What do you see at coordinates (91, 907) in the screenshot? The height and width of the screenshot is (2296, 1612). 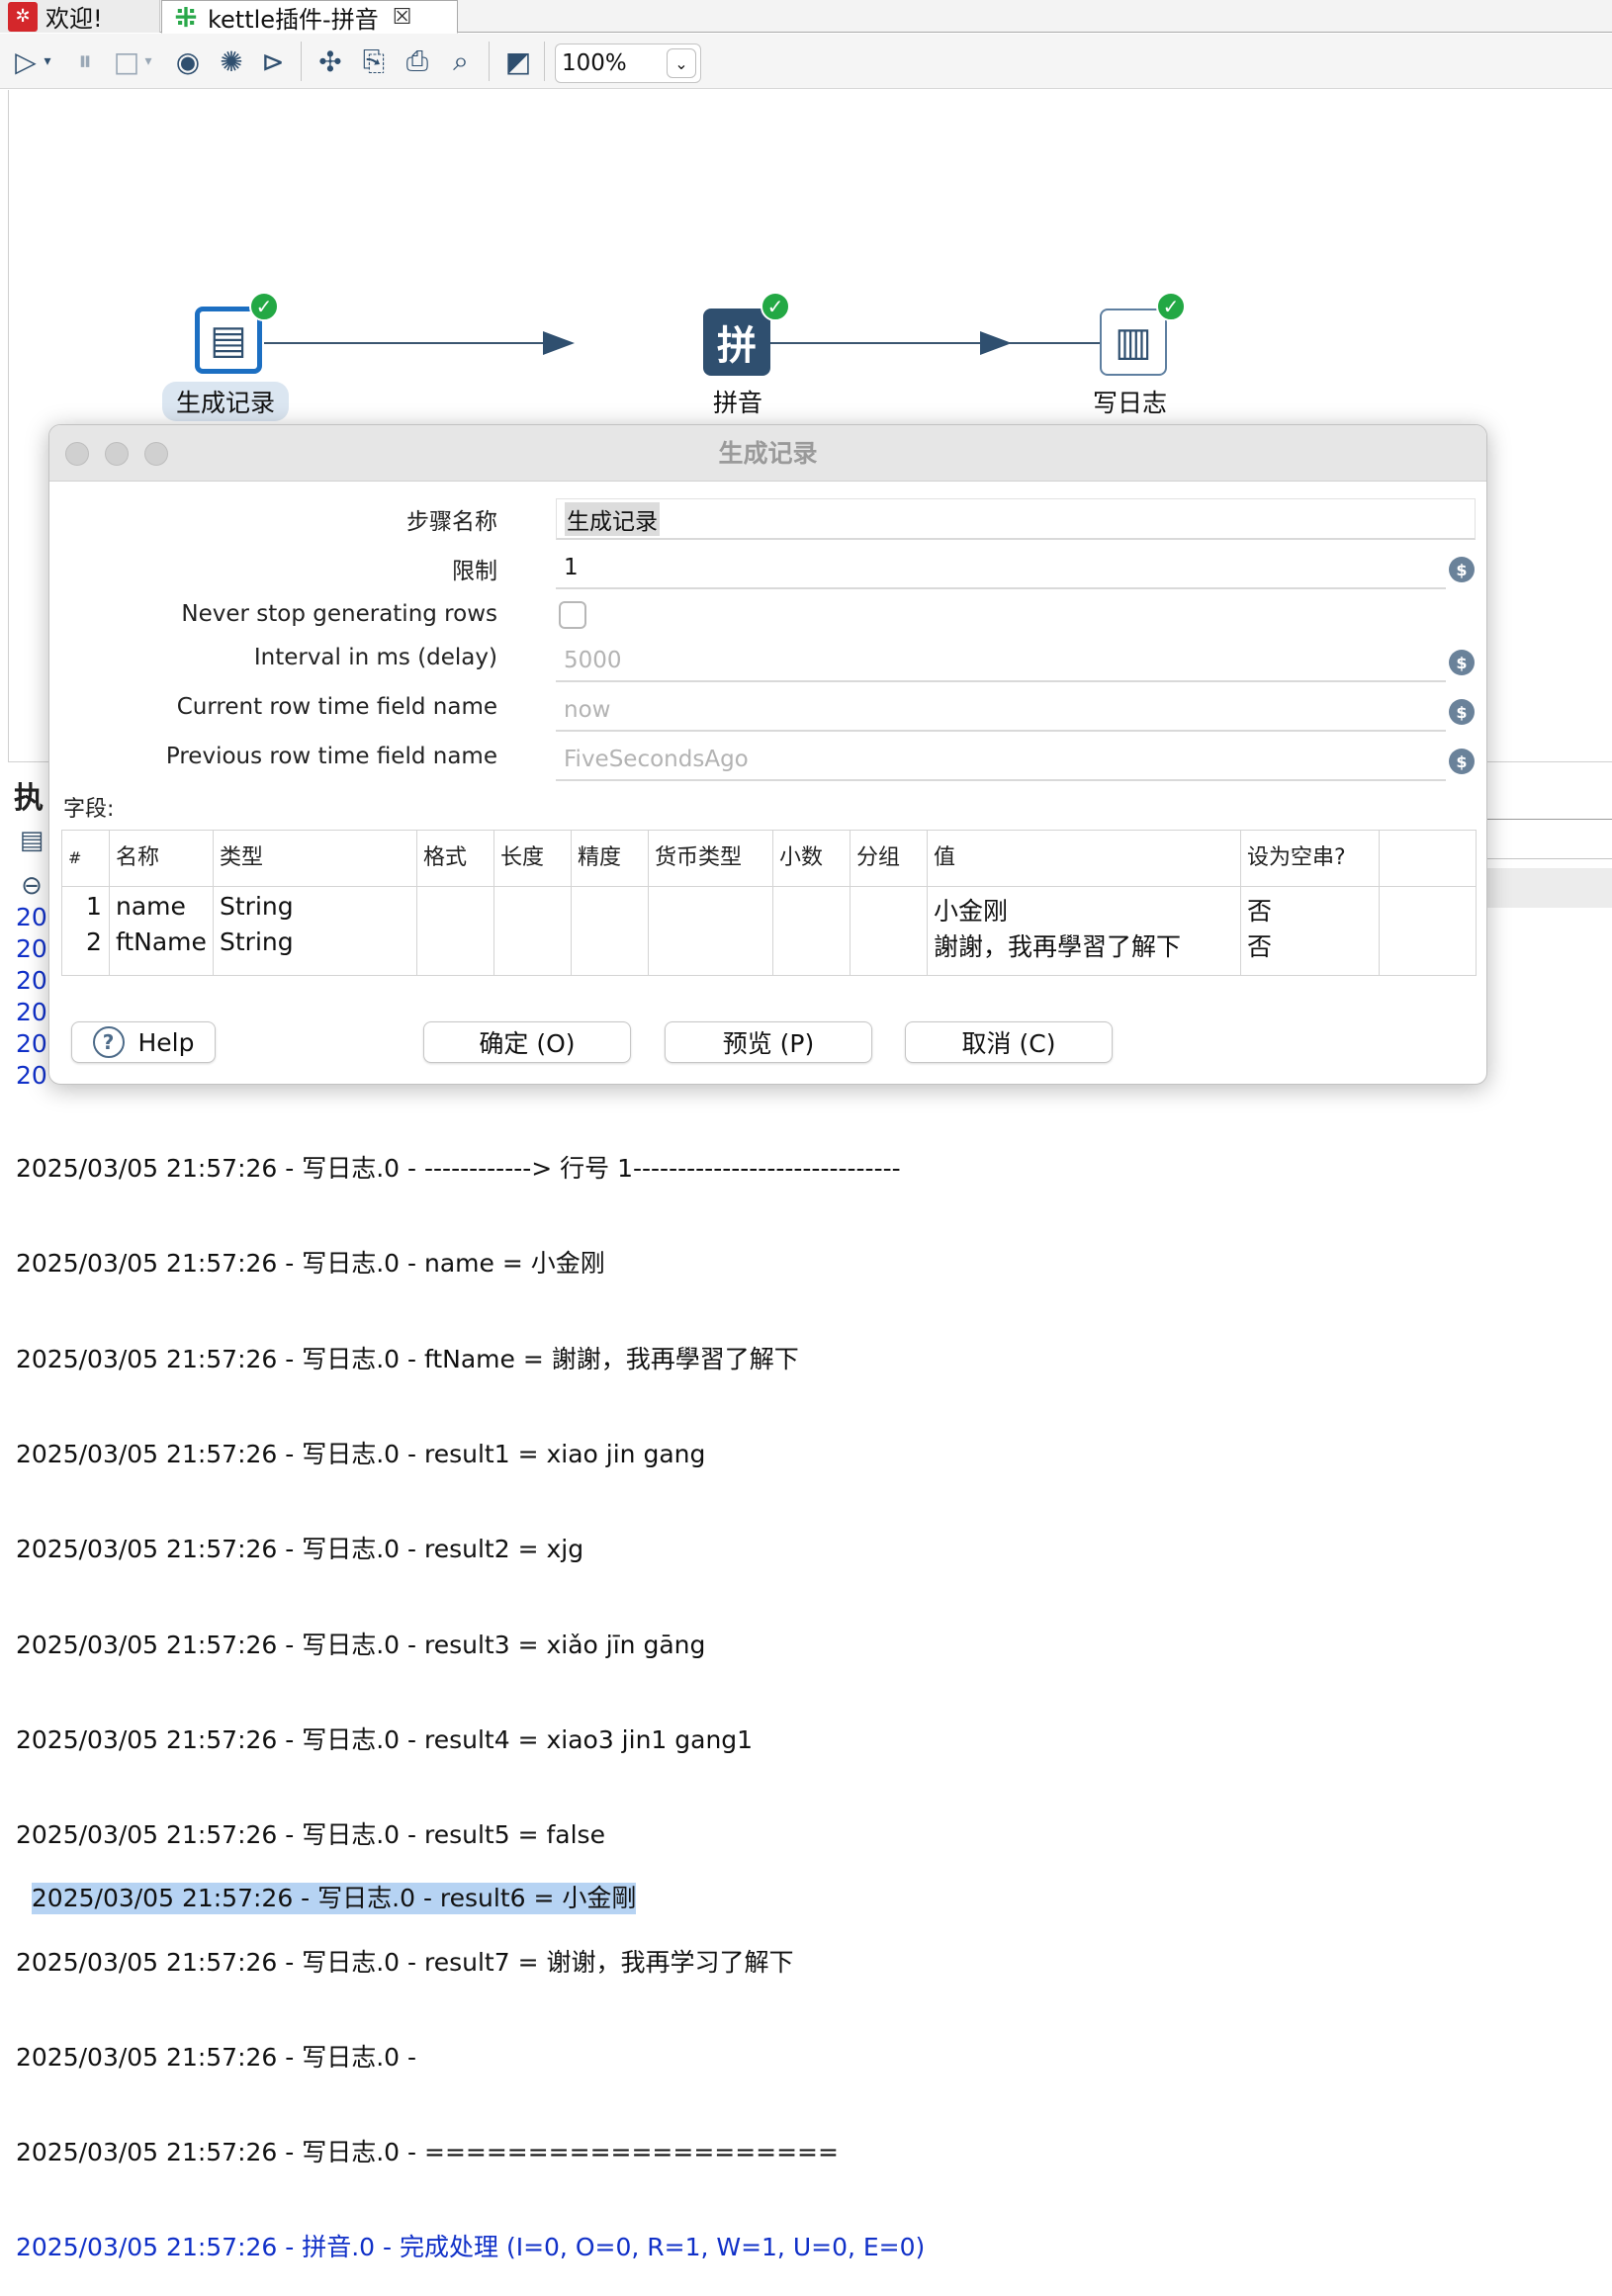 I see `row-number: 1` at bounding box center [91, 907].